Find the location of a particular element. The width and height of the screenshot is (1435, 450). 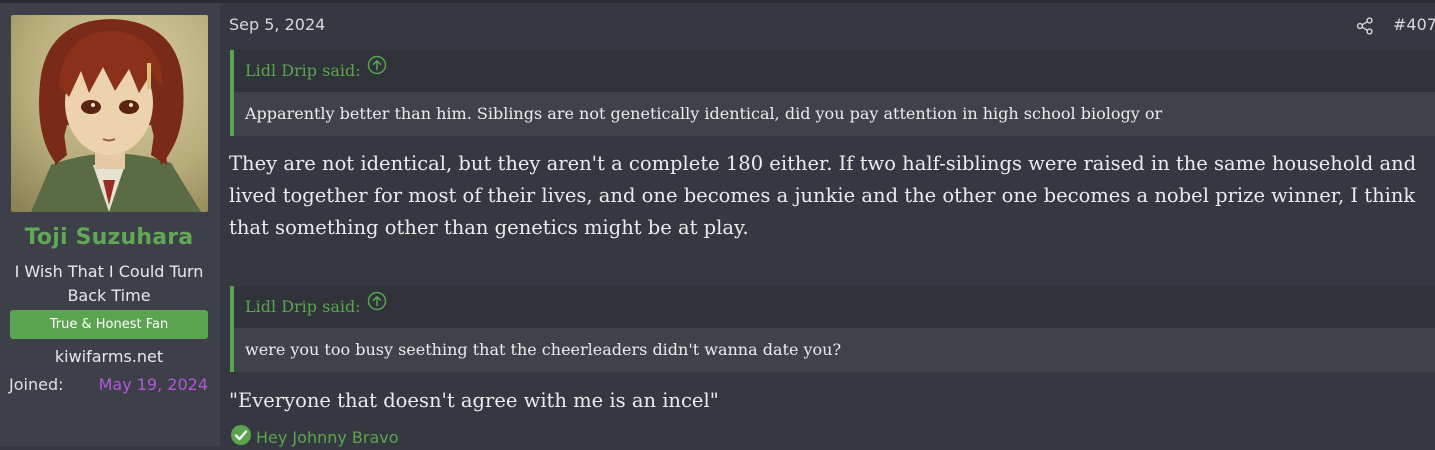

post-number: #407 is located at coordinates (1414, 24).